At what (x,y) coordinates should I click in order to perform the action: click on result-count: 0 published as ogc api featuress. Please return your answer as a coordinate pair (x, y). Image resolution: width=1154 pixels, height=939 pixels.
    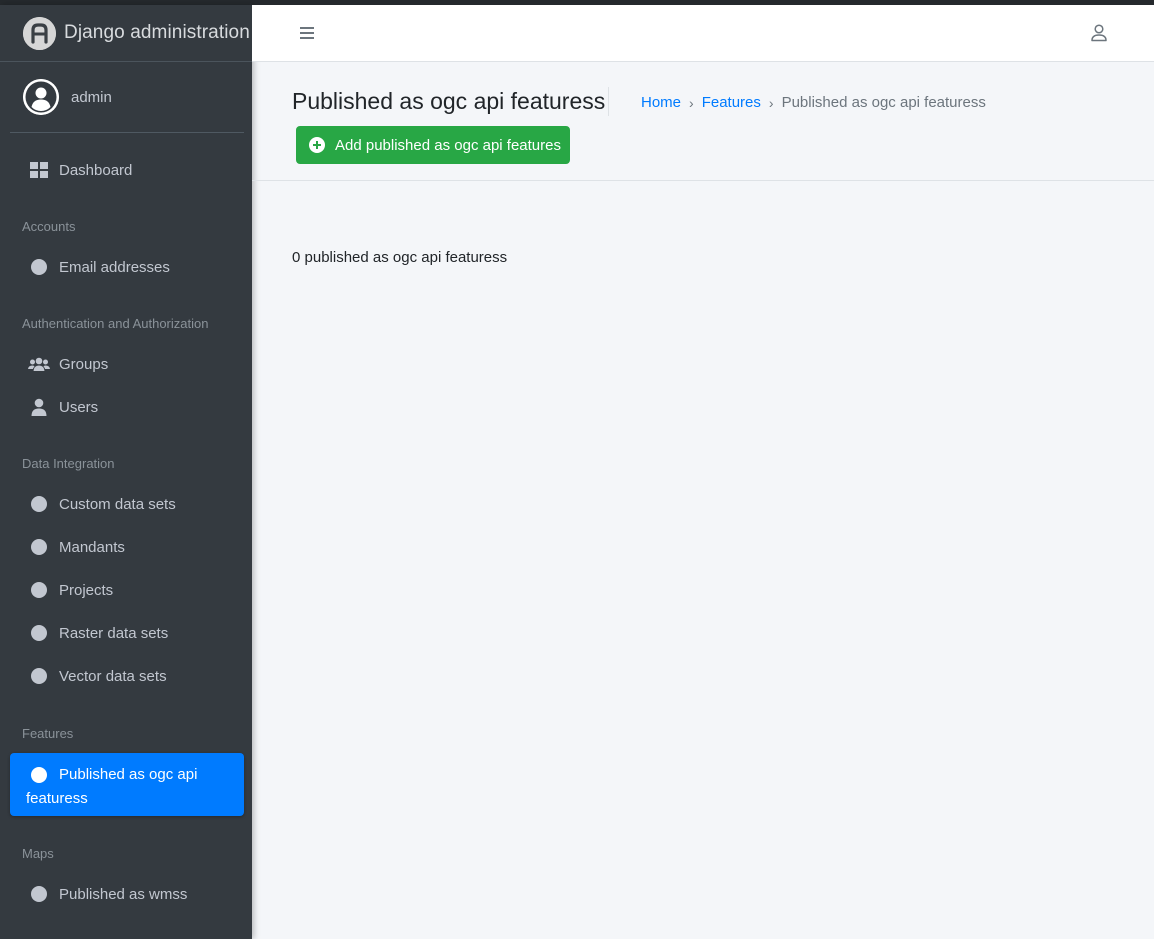
    Looking at the image, I should click on (400, 257).